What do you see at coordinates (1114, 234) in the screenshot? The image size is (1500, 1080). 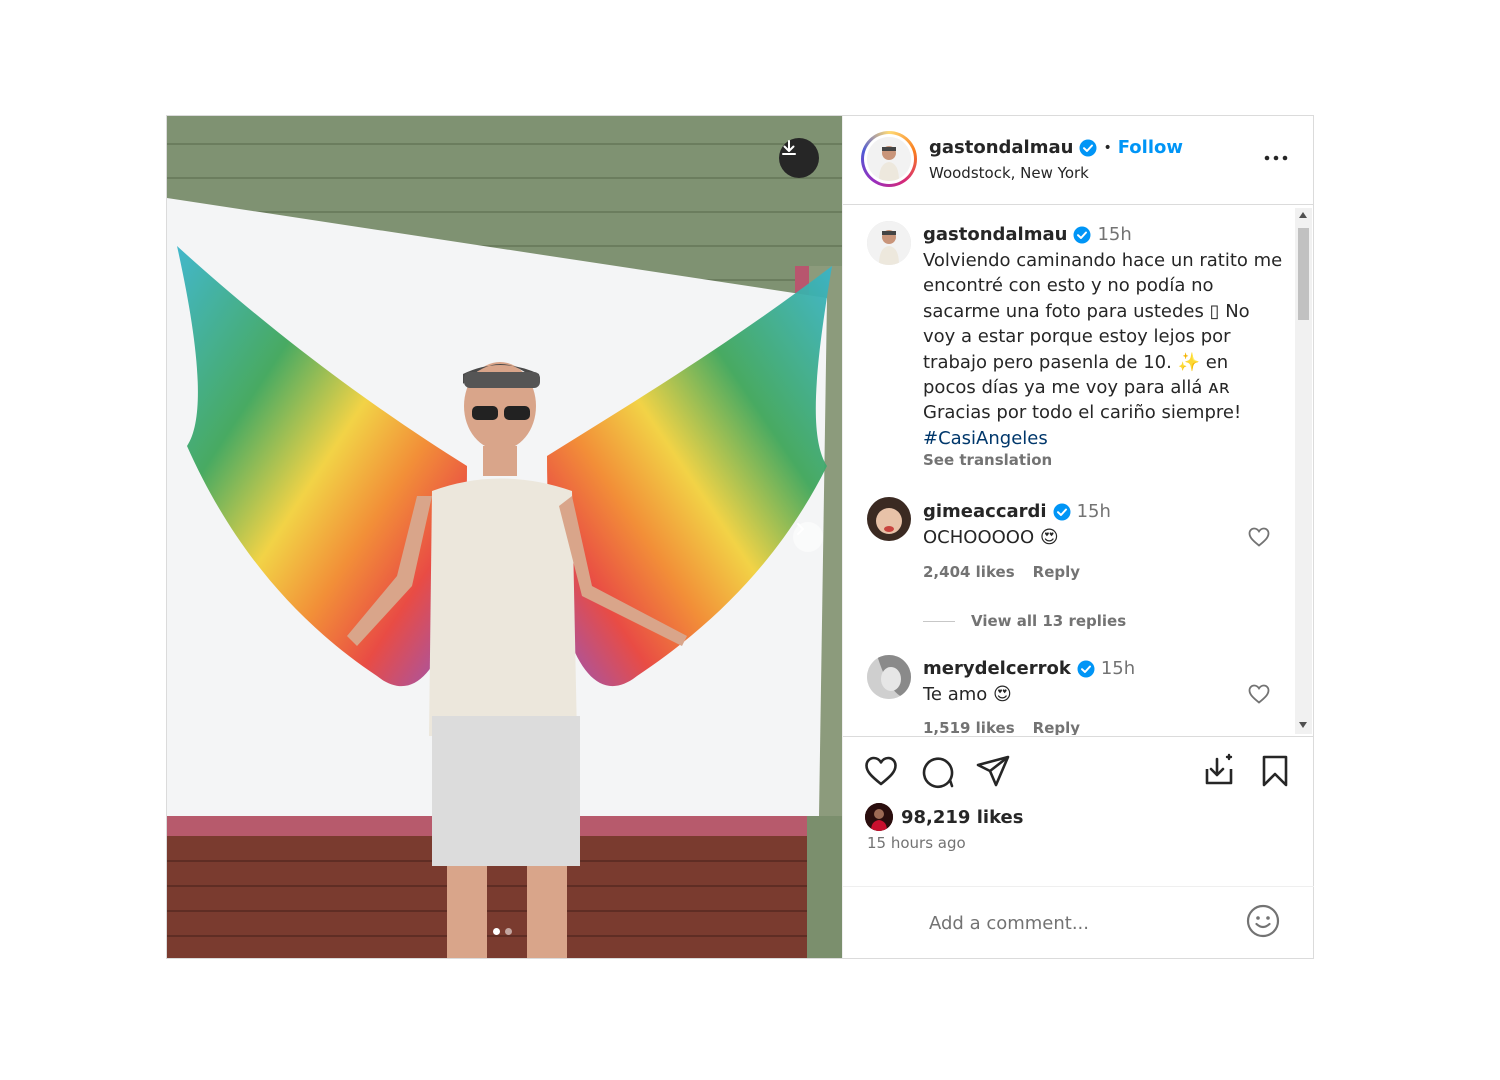 I see `caption-time: 15h` at bounding box center [1114, 234].